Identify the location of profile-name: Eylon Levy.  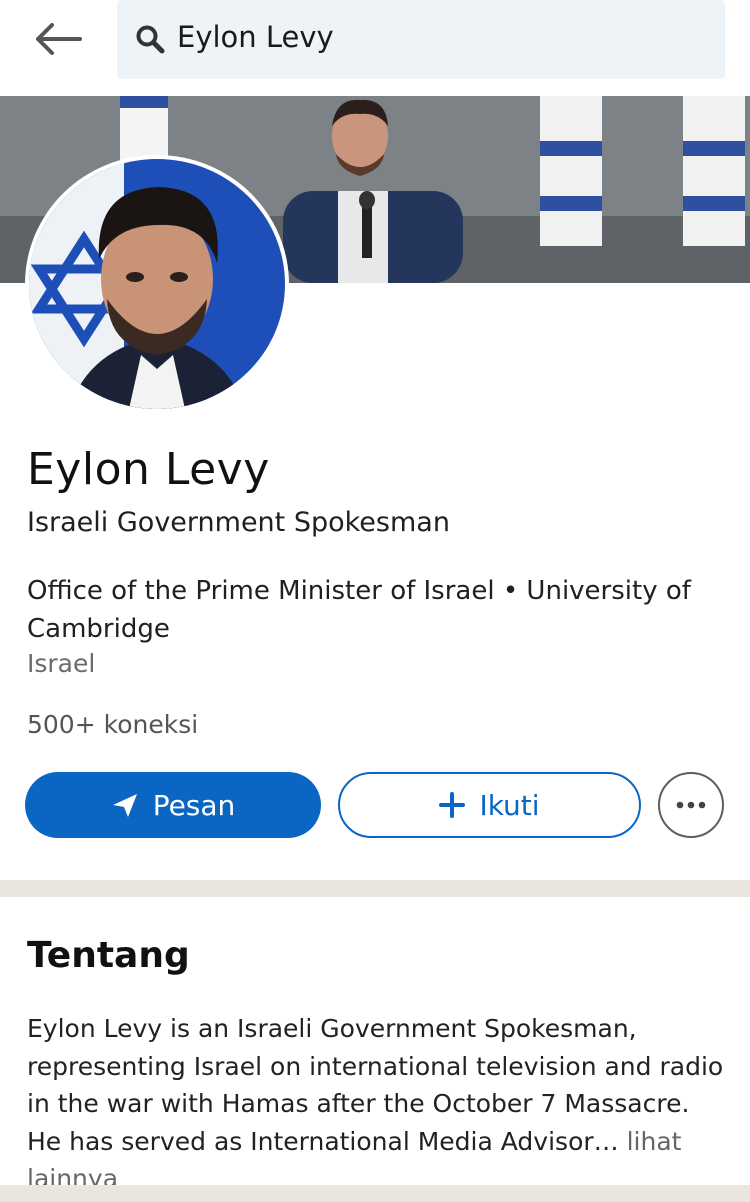
(148, 469).